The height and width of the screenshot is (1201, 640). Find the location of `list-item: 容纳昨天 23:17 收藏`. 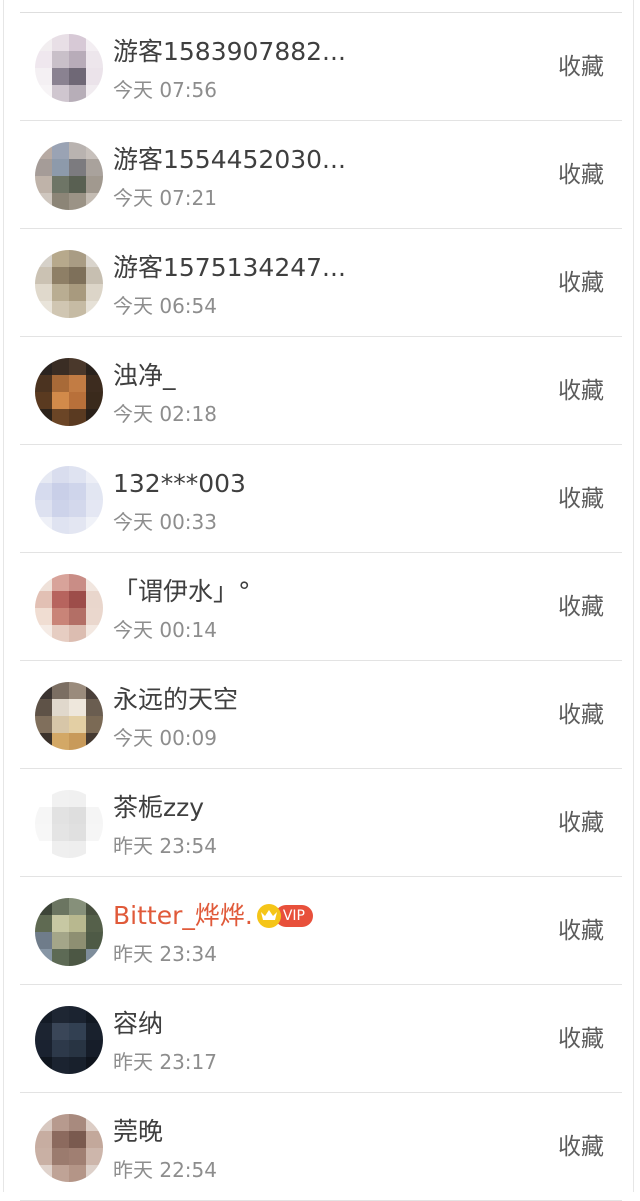

list-item: 容纳昨天 23:17 收藏 is located at coordinates (321, 1039).